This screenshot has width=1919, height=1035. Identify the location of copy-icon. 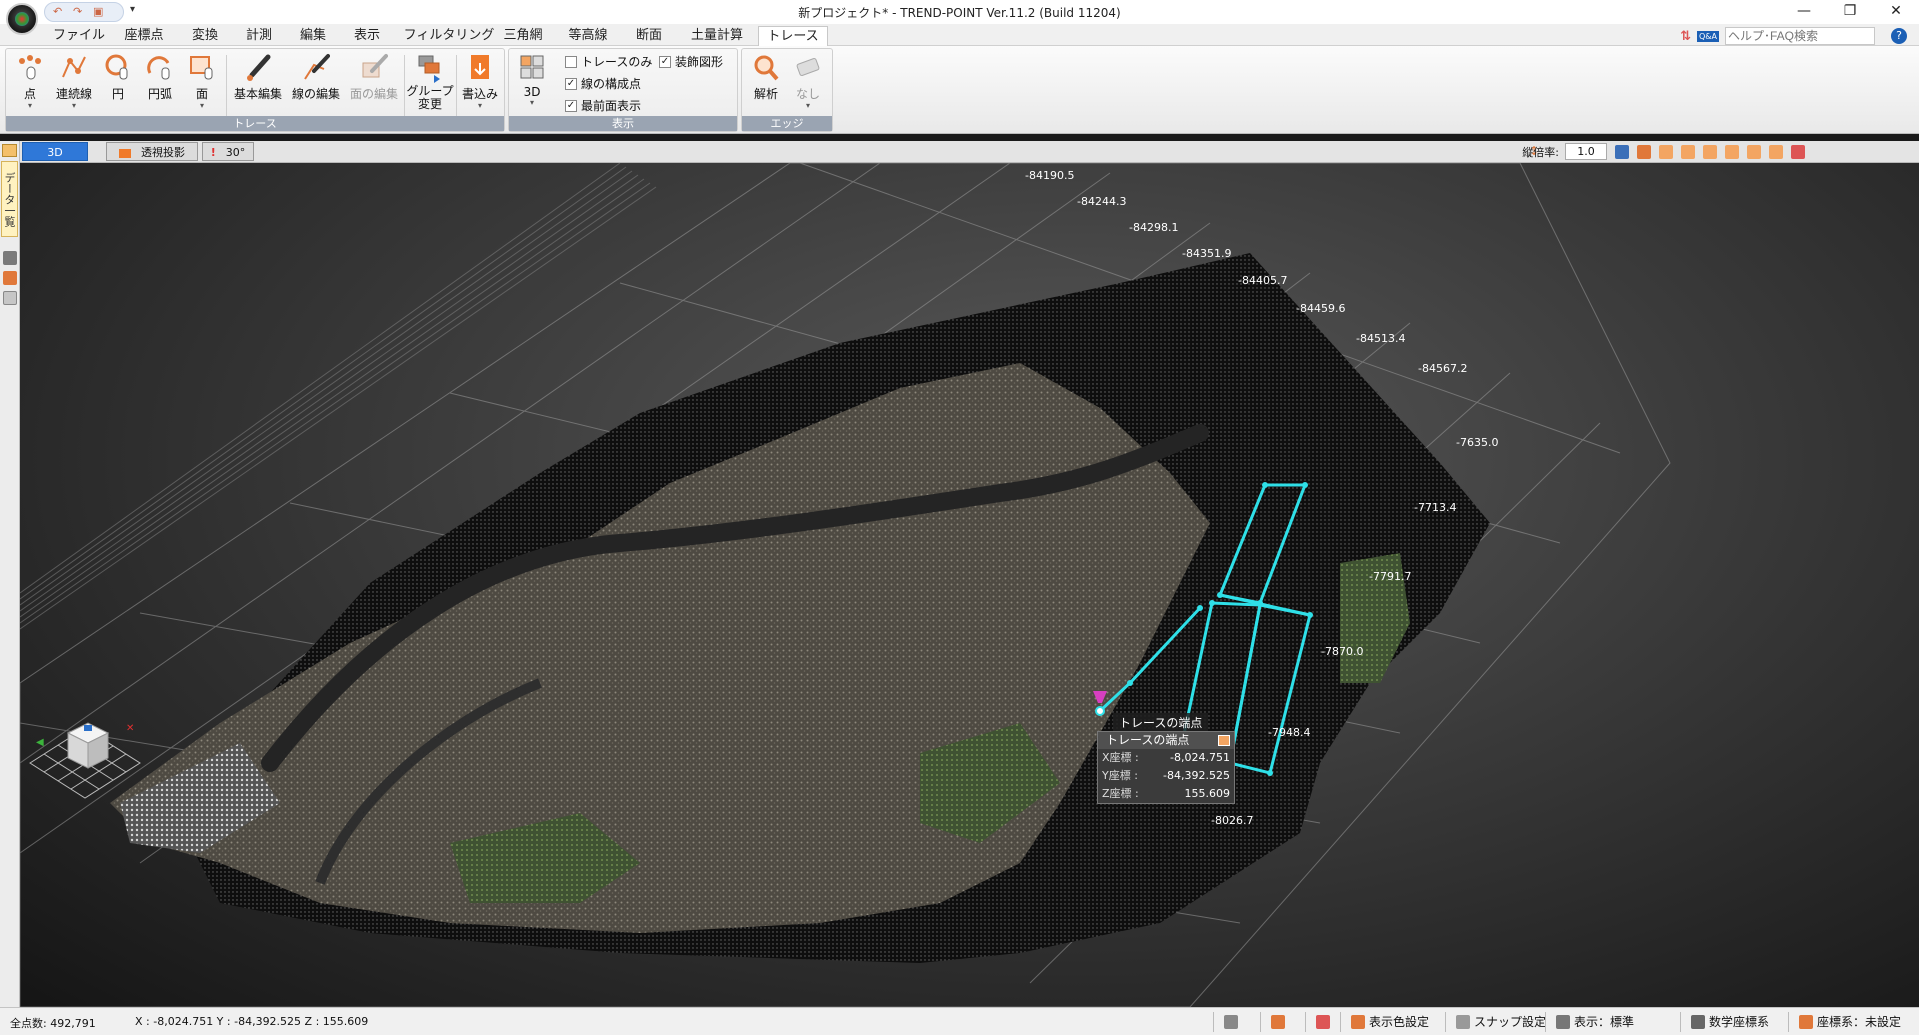
(1224, 740).